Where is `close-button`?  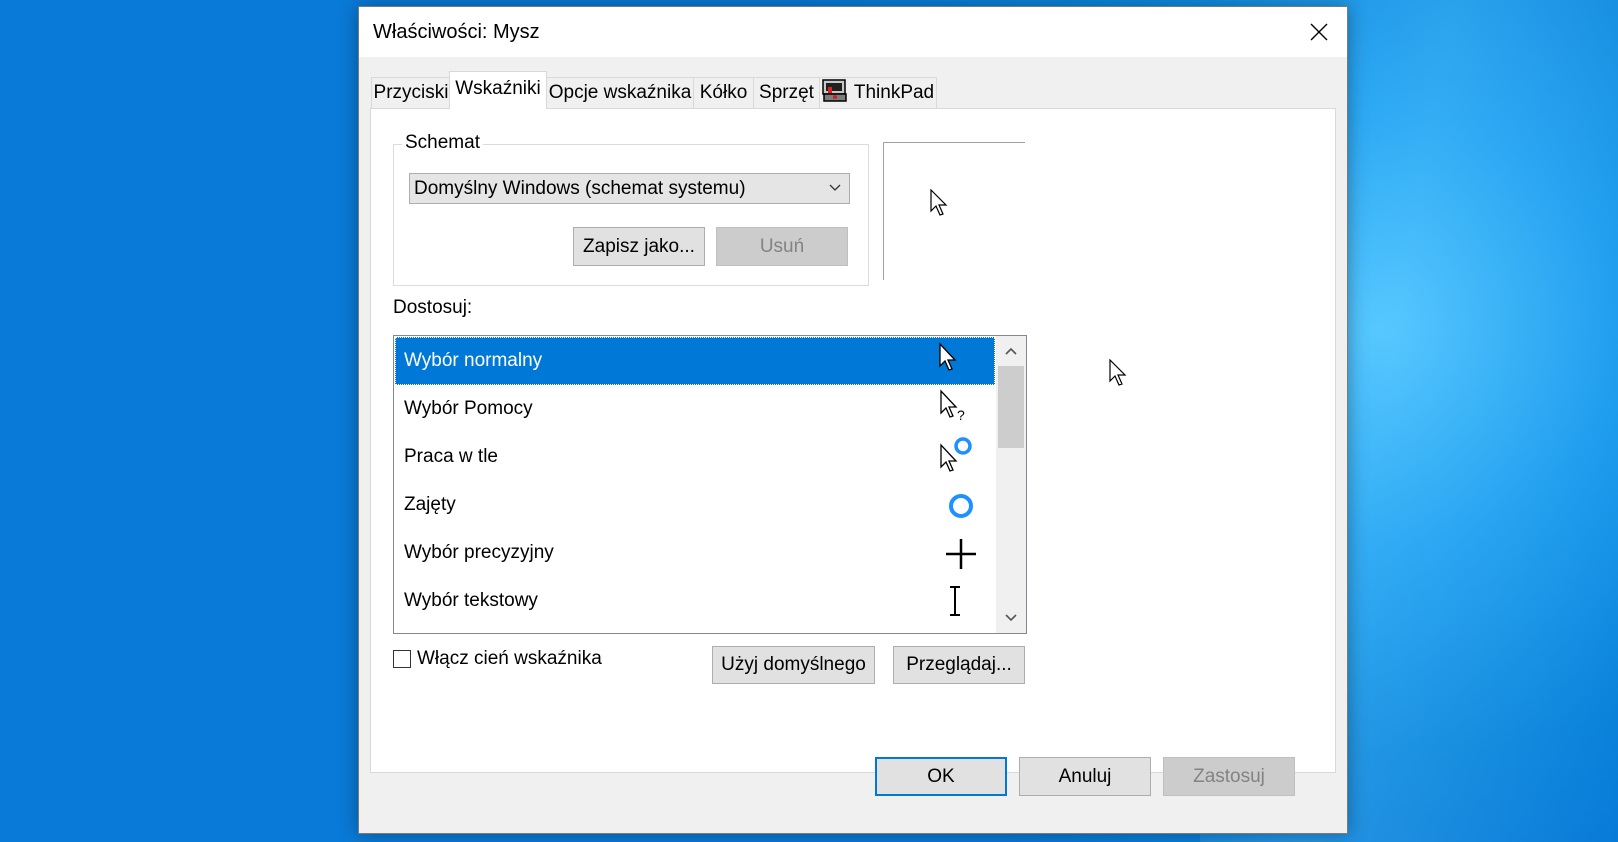 close-button is located at coordinates (1319, 32).